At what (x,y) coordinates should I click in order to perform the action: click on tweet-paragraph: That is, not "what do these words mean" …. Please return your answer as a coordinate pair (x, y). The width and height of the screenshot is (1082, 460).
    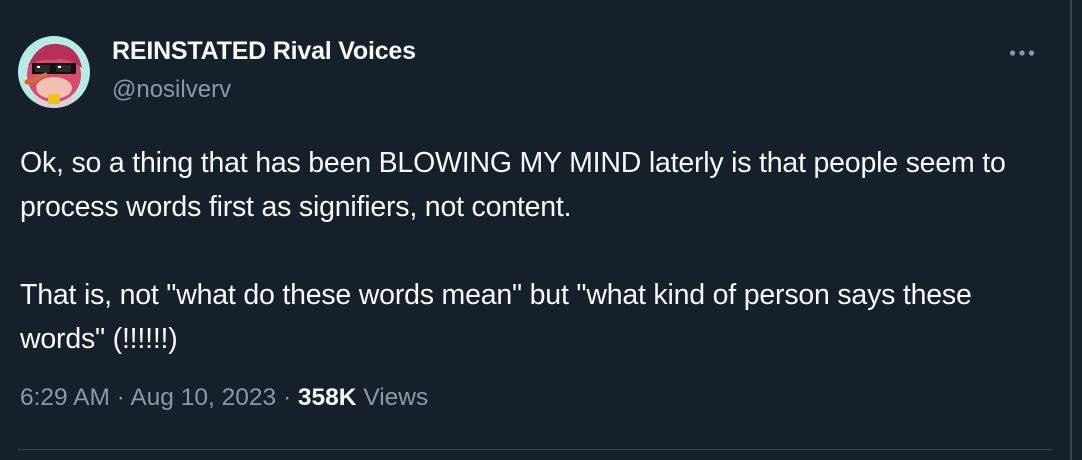
    Looking at the image, I should click on (496, 317).